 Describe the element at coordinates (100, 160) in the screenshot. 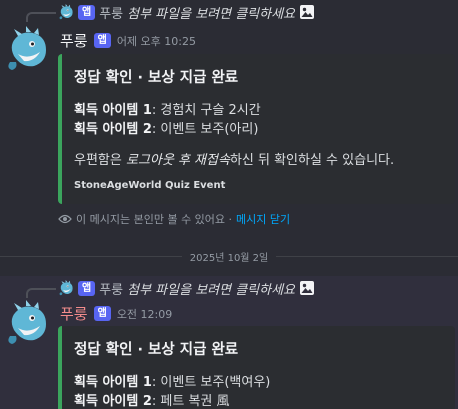

I see `notice-pre: 우편함은` at that location.